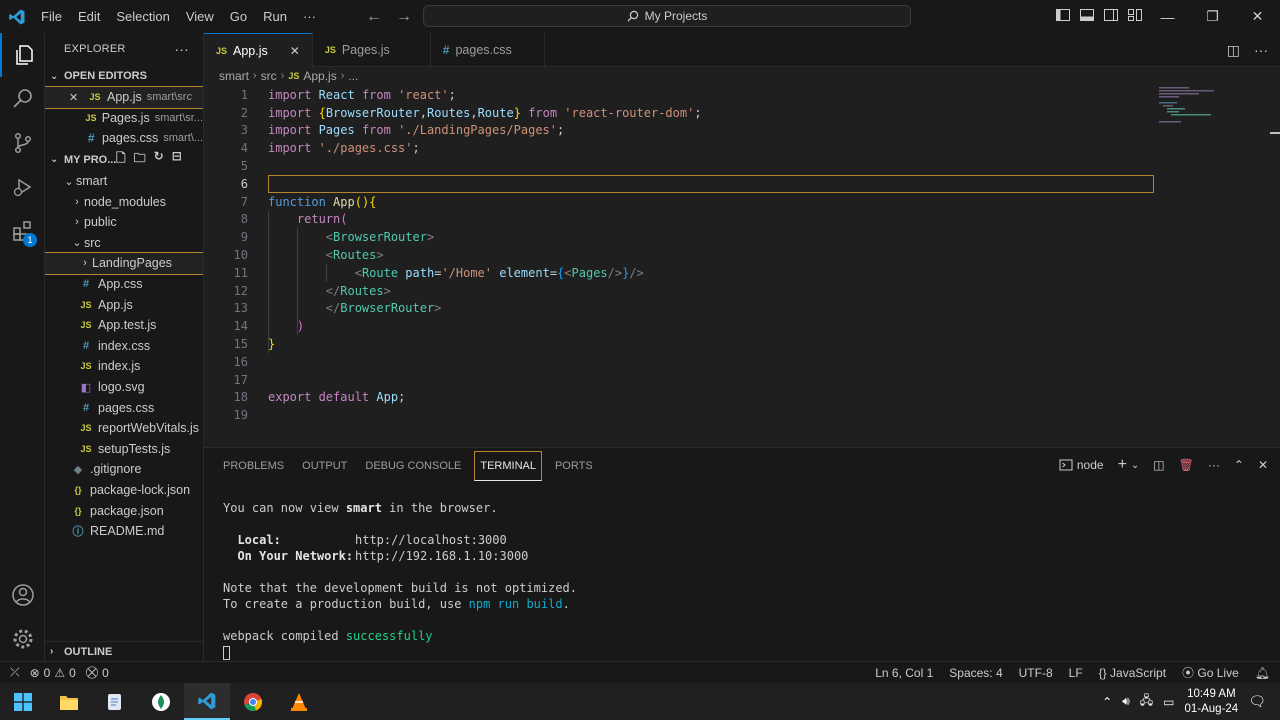 The width and height of the screenshot is (1280, 720). I want to click on tab-pages-css: # pages.css, so click(488, 50).